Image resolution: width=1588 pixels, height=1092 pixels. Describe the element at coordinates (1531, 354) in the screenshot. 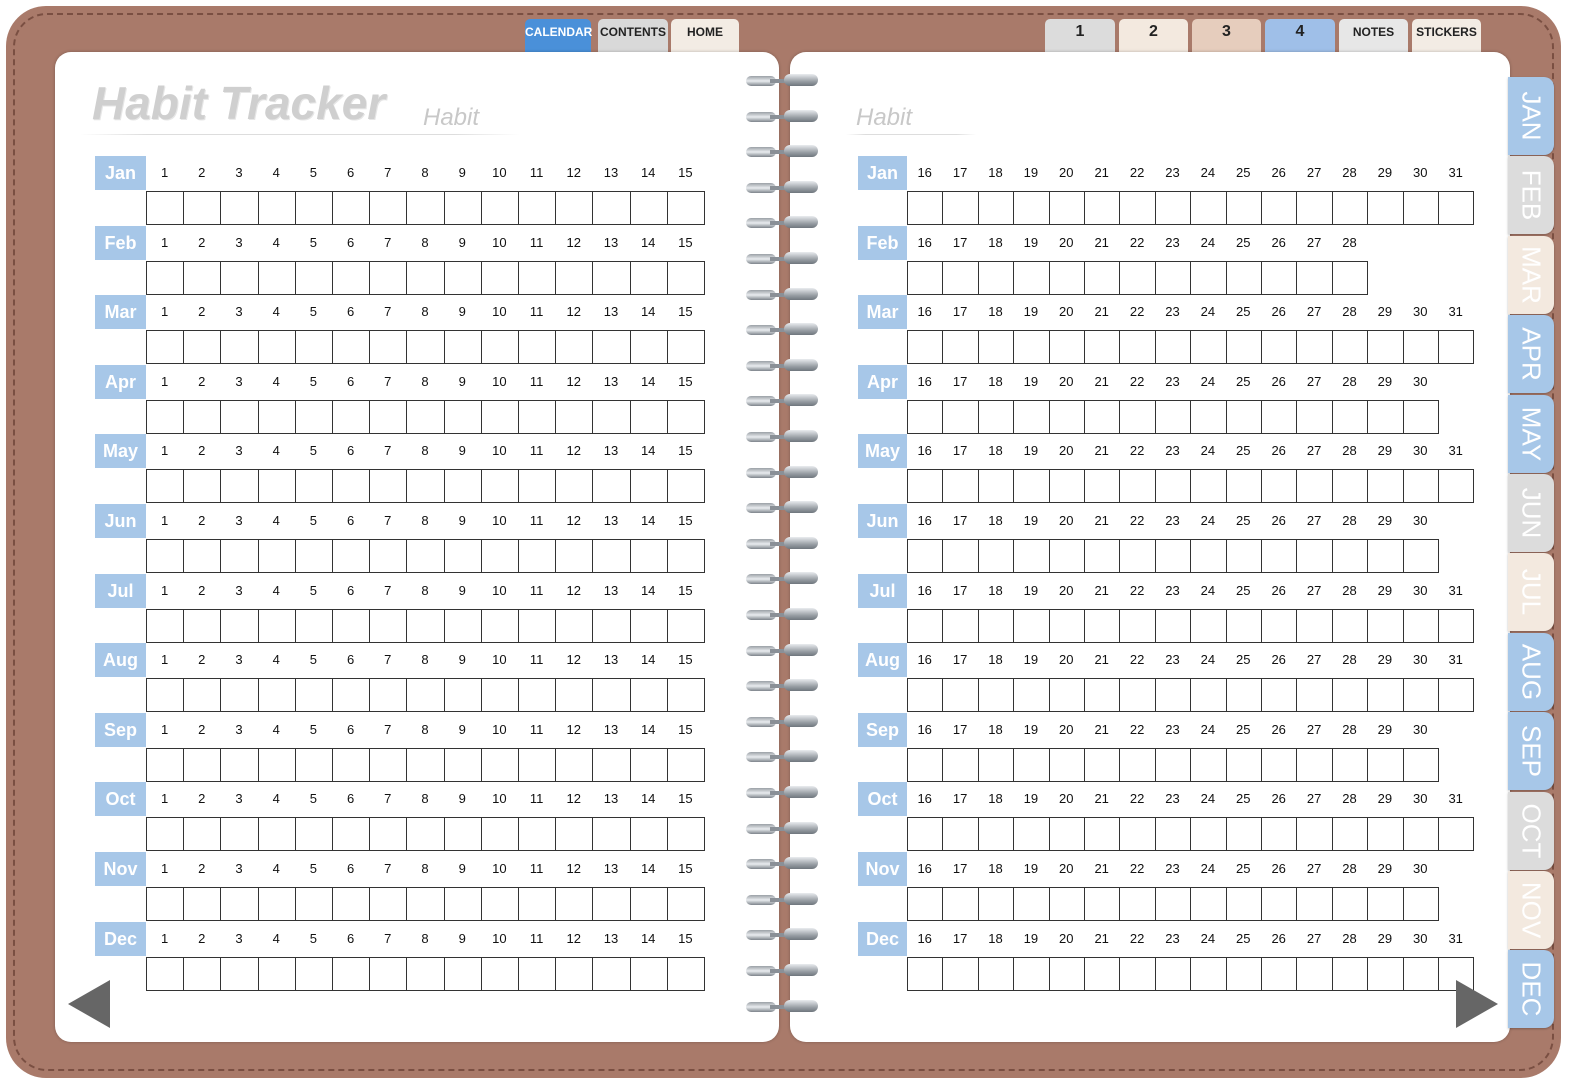

I see `side-tab-apr: APR` at that location.